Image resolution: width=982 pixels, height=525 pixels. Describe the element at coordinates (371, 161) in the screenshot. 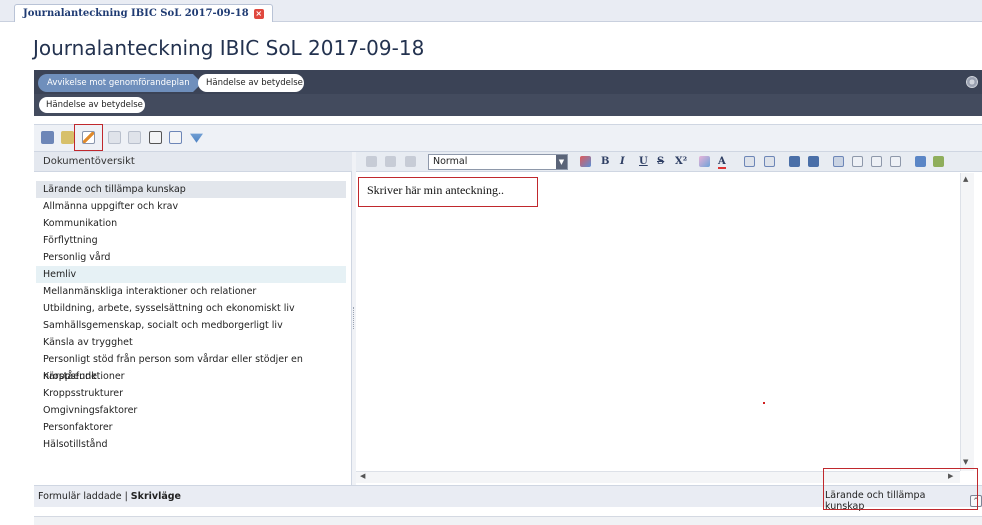

I see `cut-icon` at that location.